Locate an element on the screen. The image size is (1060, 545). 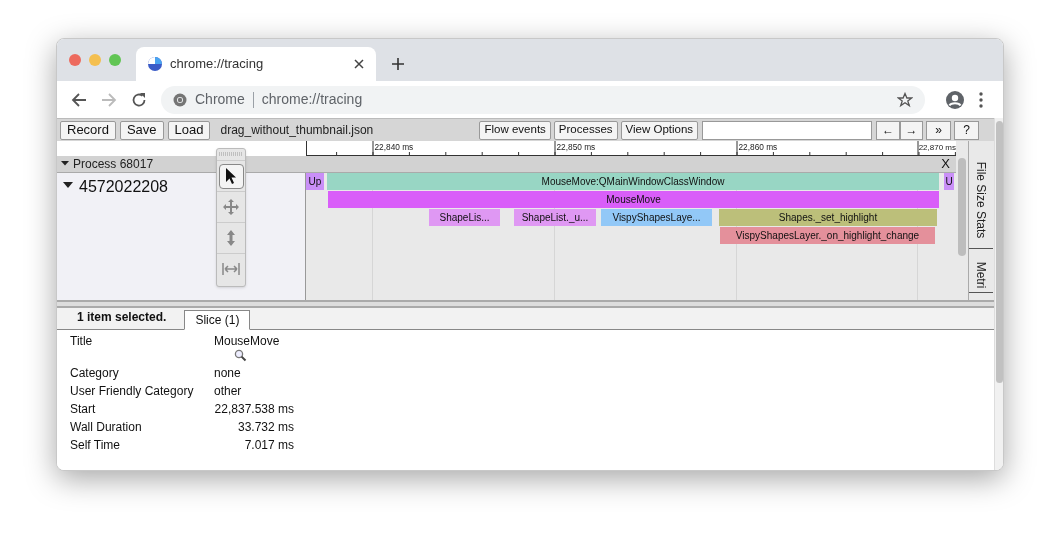
side-tab: File Size Stats is located at coordinates (981, 200).